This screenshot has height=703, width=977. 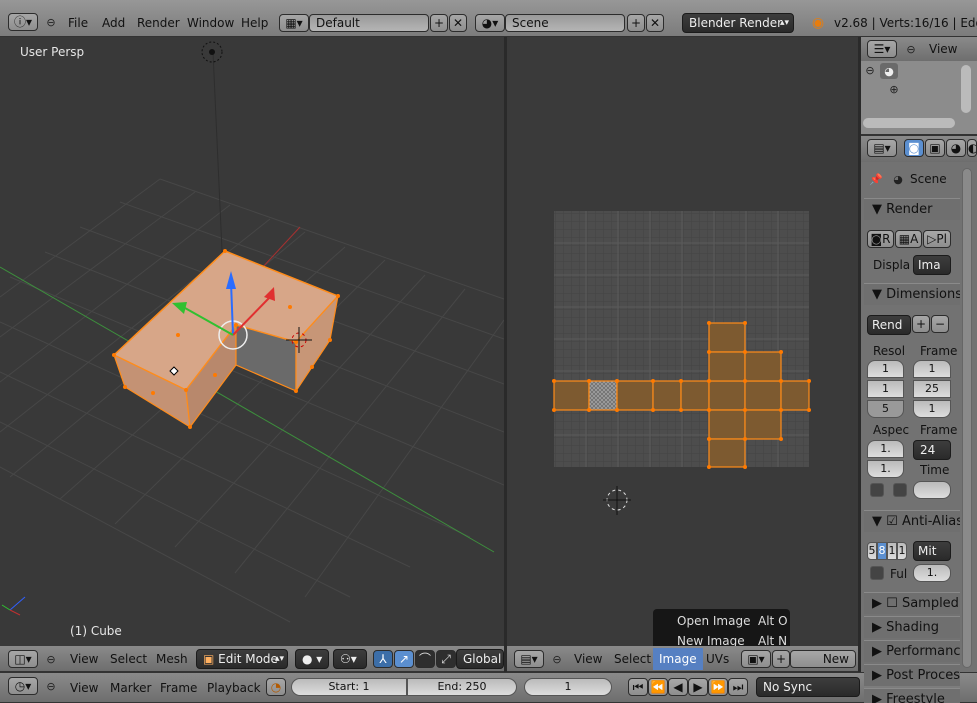 I want to click on menu-help: Help, so click(x=254, y=23).